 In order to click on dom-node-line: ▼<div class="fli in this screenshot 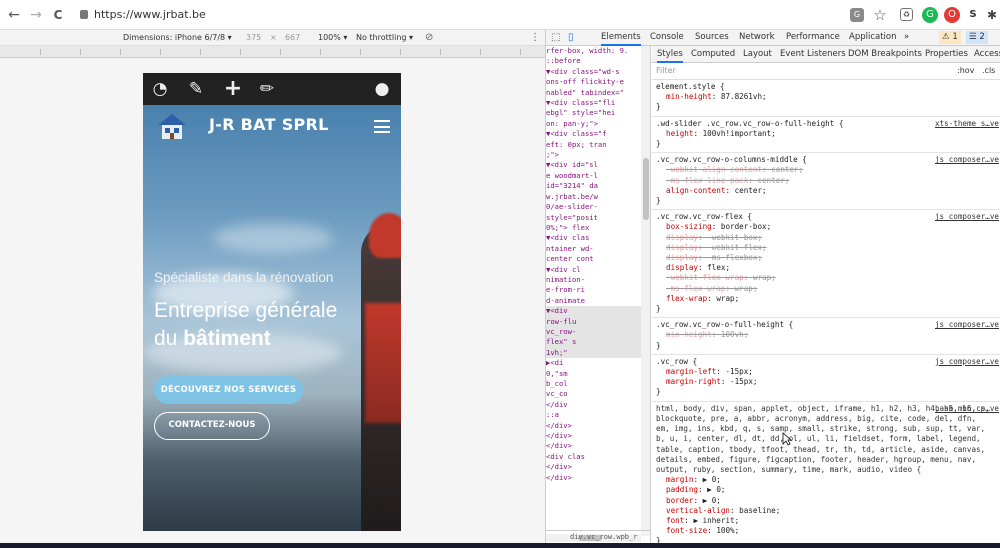, I will do `click(598, 103)`.